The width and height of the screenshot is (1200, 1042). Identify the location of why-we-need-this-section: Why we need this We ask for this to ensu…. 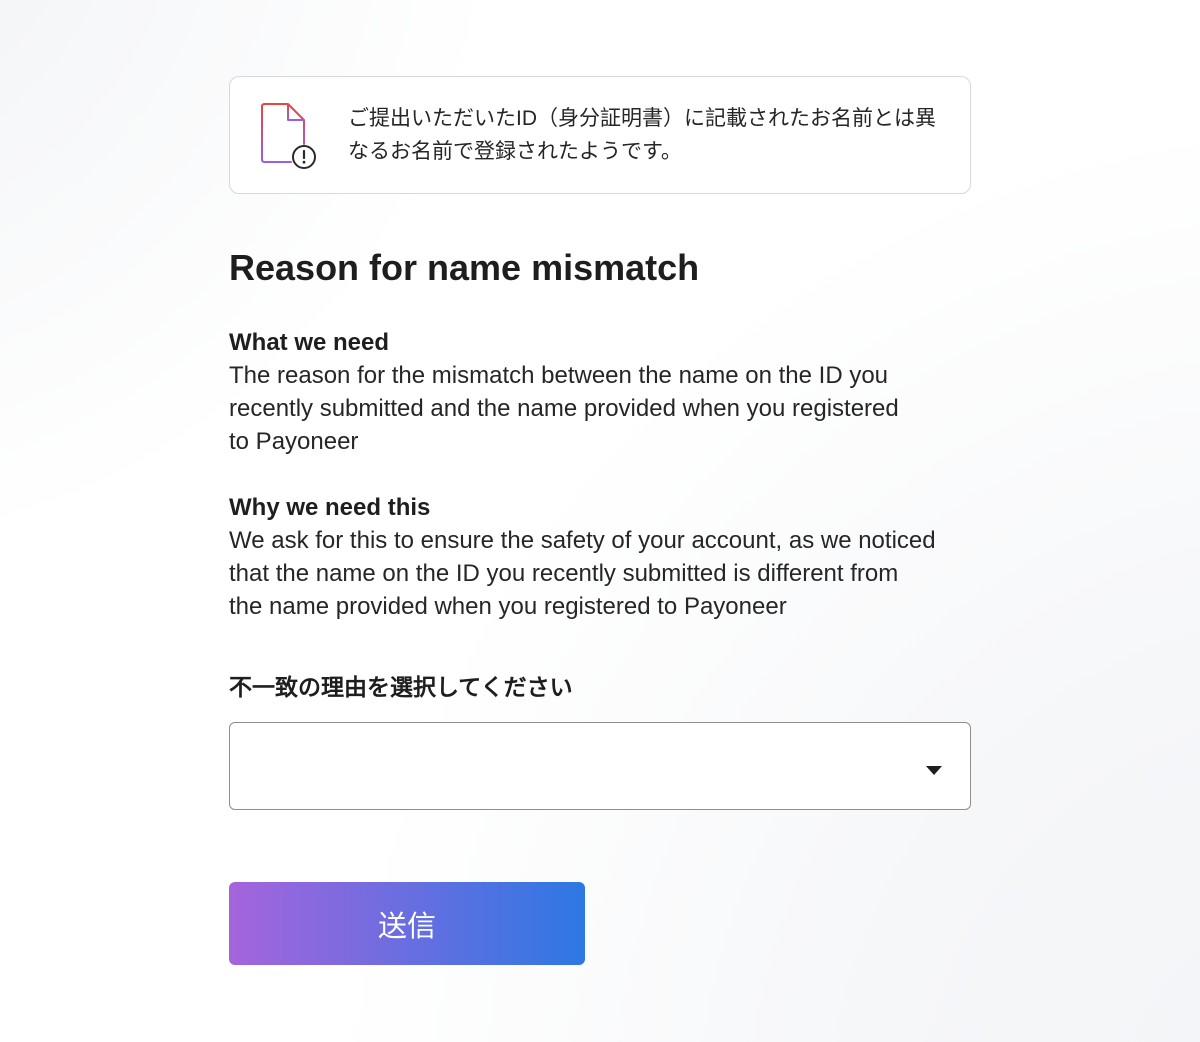
(600, 557).